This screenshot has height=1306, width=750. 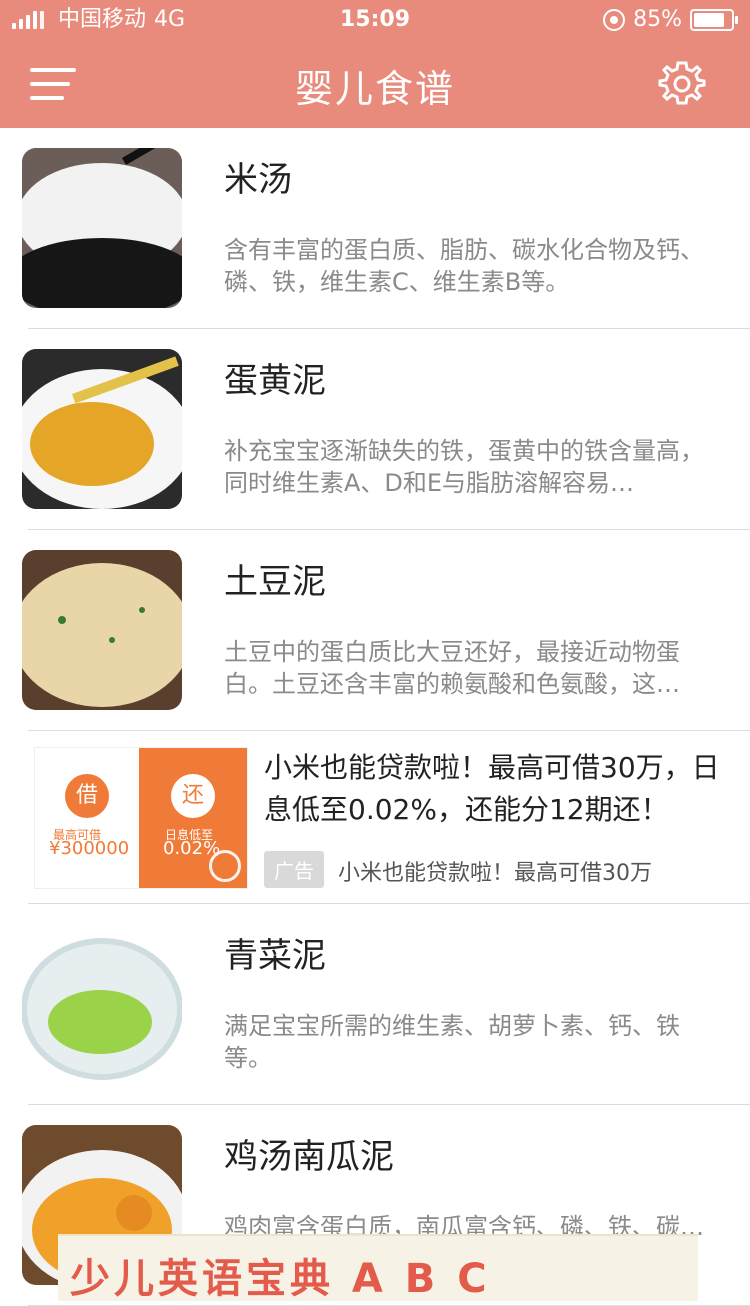 What do you see at coordinates (275, 381) in the screenshot?
I see `recipe-name: 蛋黄泥` at bounding box center [275, 381].